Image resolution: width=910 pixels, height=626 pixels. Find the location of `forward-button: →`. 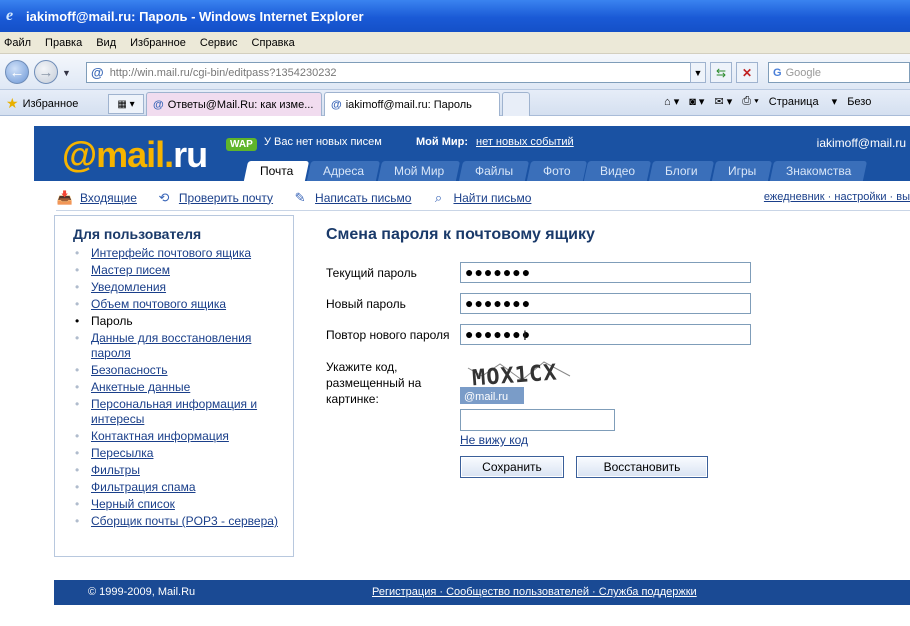

forward-button: → is located at coordinates (46, 72).